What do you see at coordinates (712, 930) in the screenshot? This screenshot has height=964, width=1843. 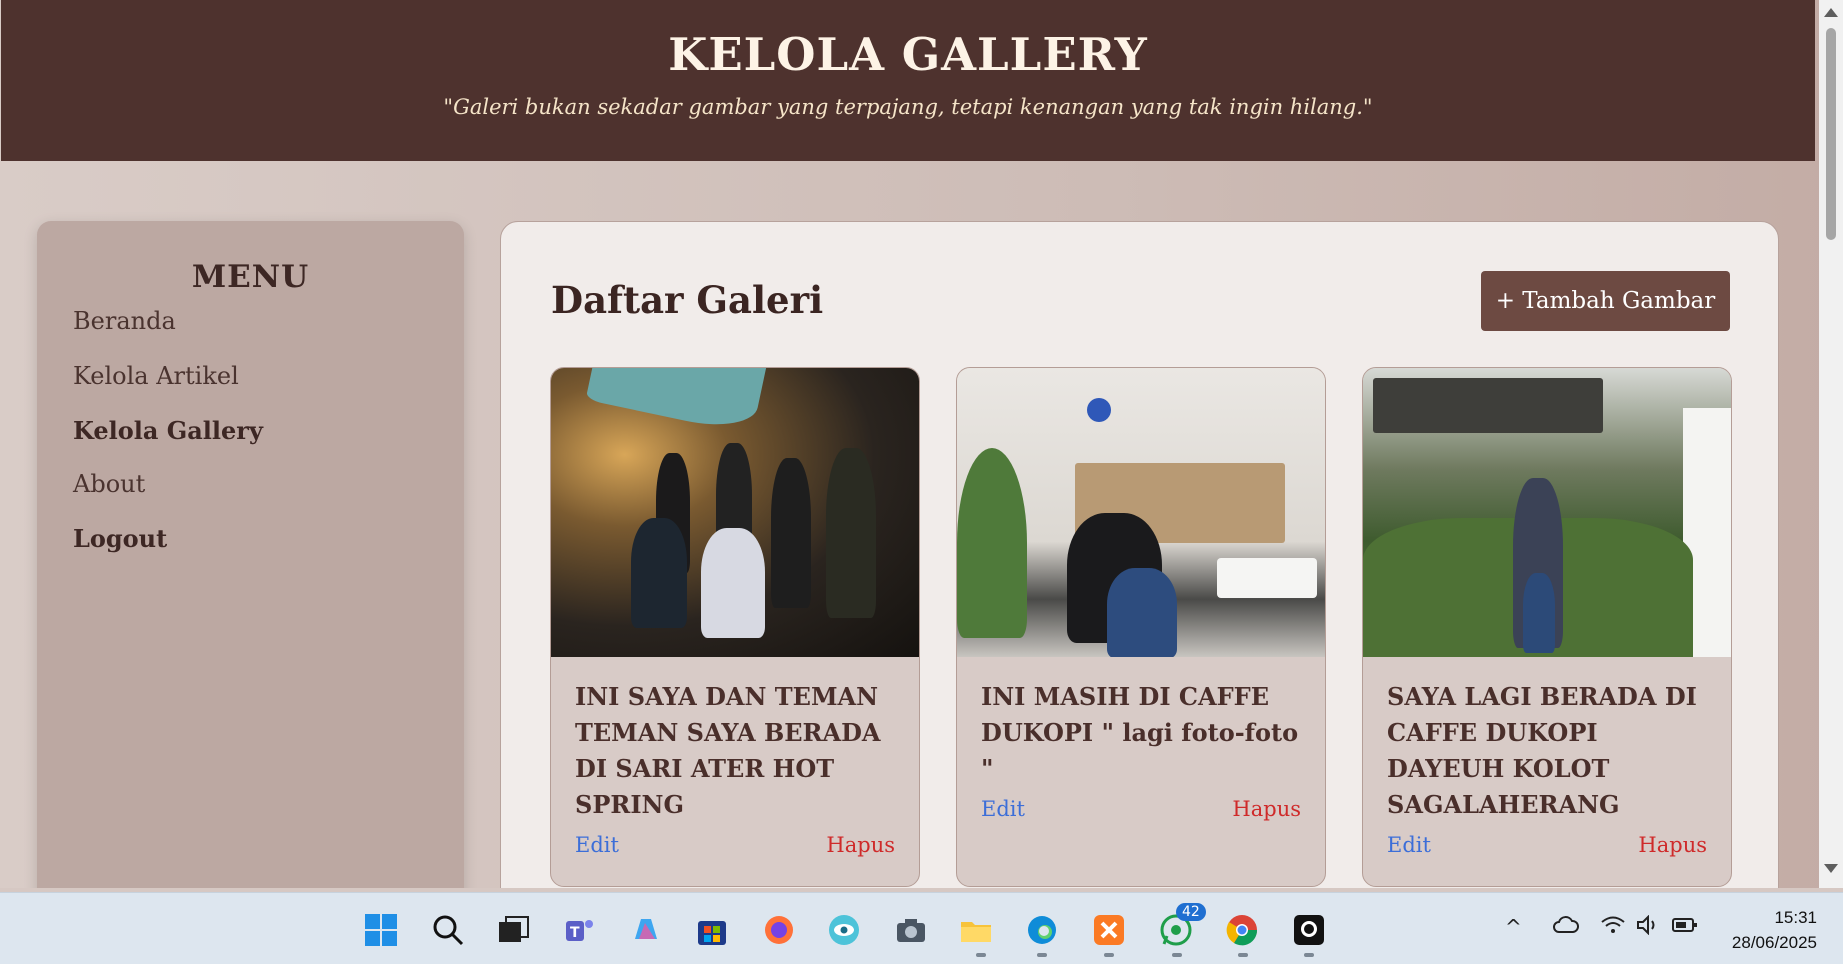 I see `store-icon` at bounding box center [712, 930].